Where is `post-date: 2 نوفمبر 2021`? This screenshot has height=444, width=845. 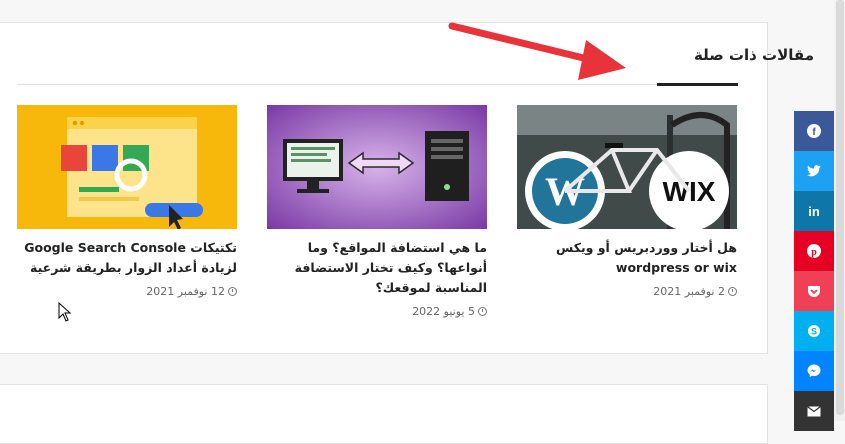
post-date: 2 نوفمبر 2021 is located at coordinates (627, 291).